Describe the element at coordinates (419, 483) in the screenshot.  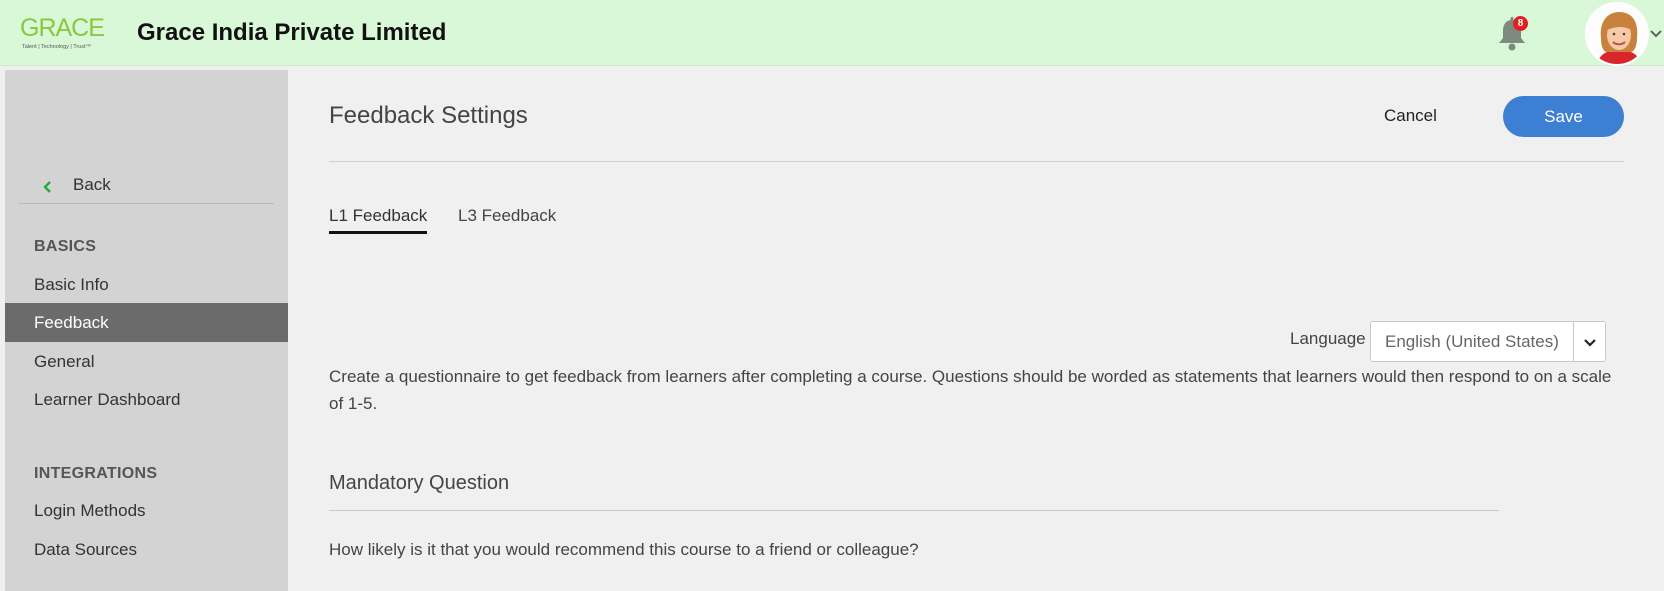
I see `mandatory-question-heading: Mandatory Question` at that location.